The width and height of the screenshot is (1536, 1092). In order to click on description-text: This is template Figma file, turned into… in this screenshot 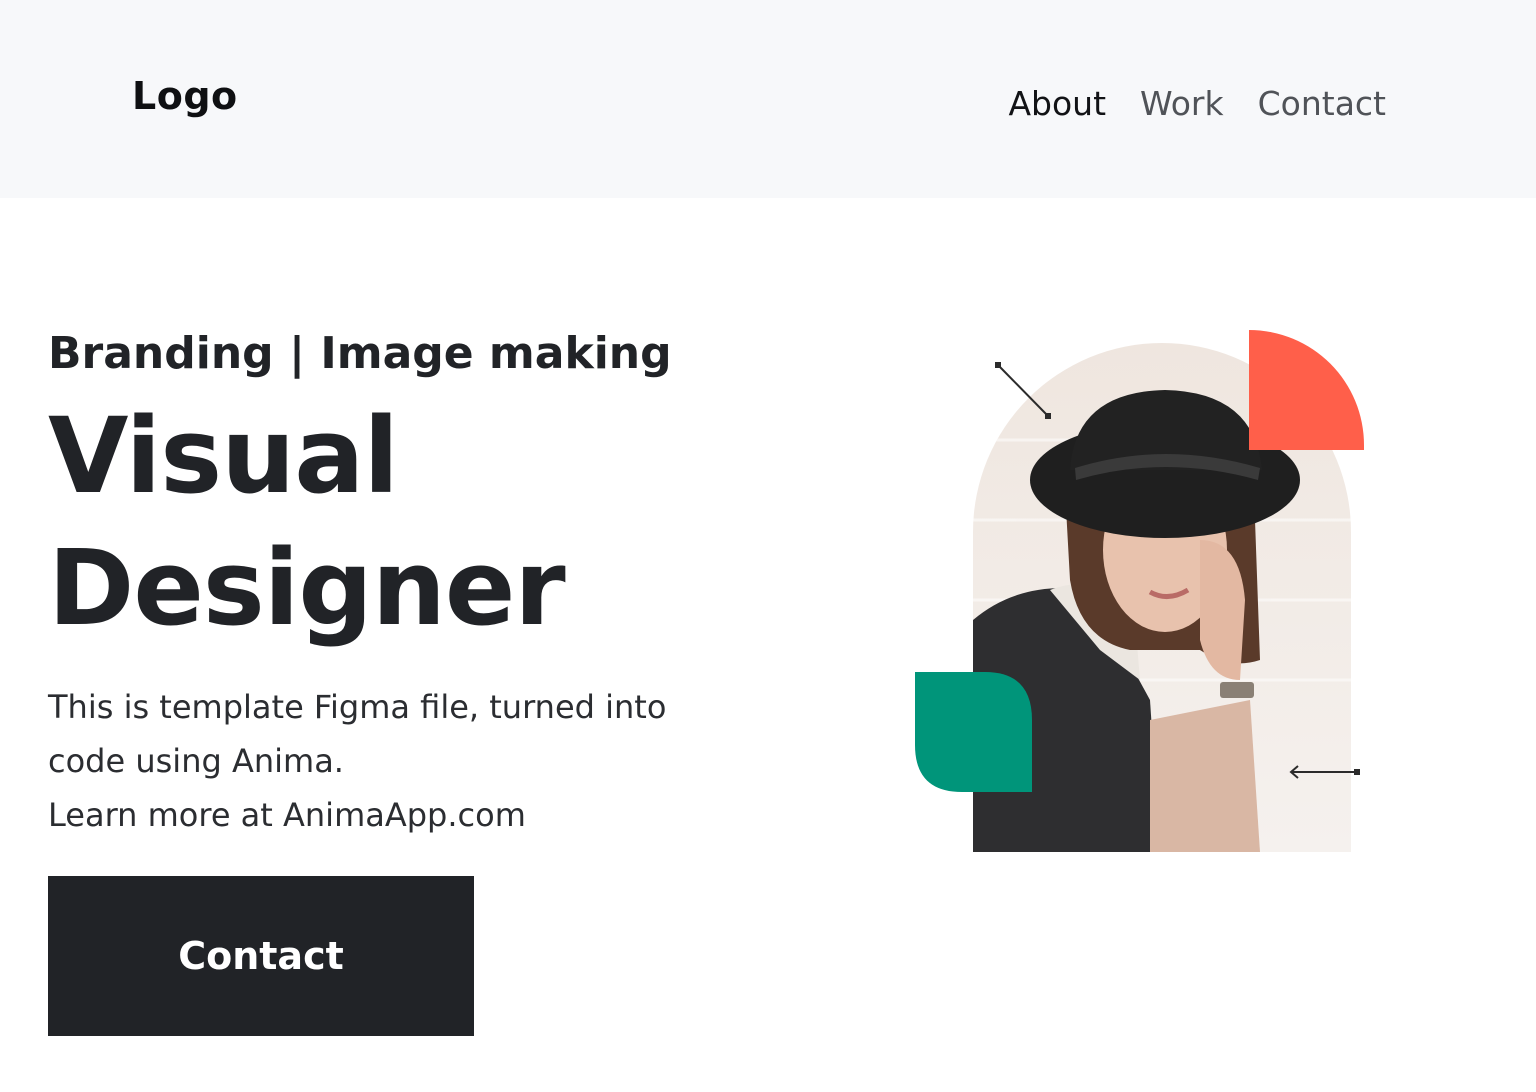, I will do `click(357, 734)`.